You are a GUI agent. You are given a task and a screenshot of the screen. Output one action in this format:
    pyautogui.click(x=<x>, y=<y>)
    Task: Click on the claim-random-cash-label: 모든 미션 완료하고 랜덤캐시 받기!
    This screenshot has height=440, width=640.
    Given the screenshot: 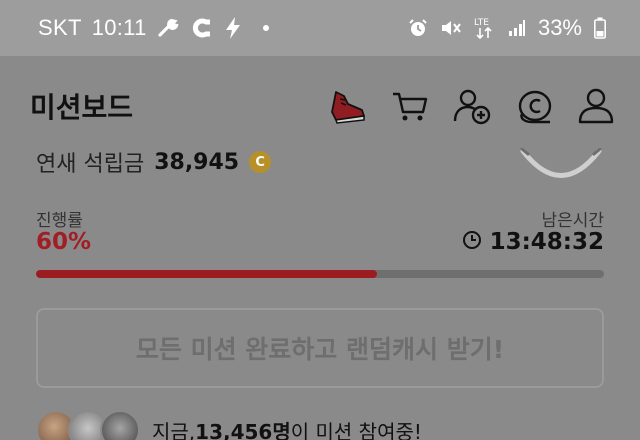 What is the action you would take?
    pyautogui.click(x=320, y=349)
    